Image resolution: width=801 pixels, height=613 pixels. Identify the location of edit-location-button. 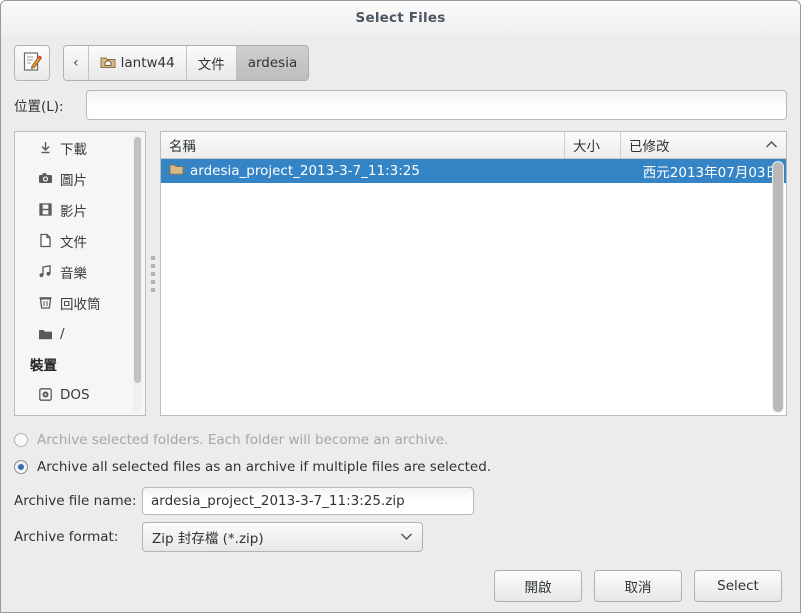
(32, 63).